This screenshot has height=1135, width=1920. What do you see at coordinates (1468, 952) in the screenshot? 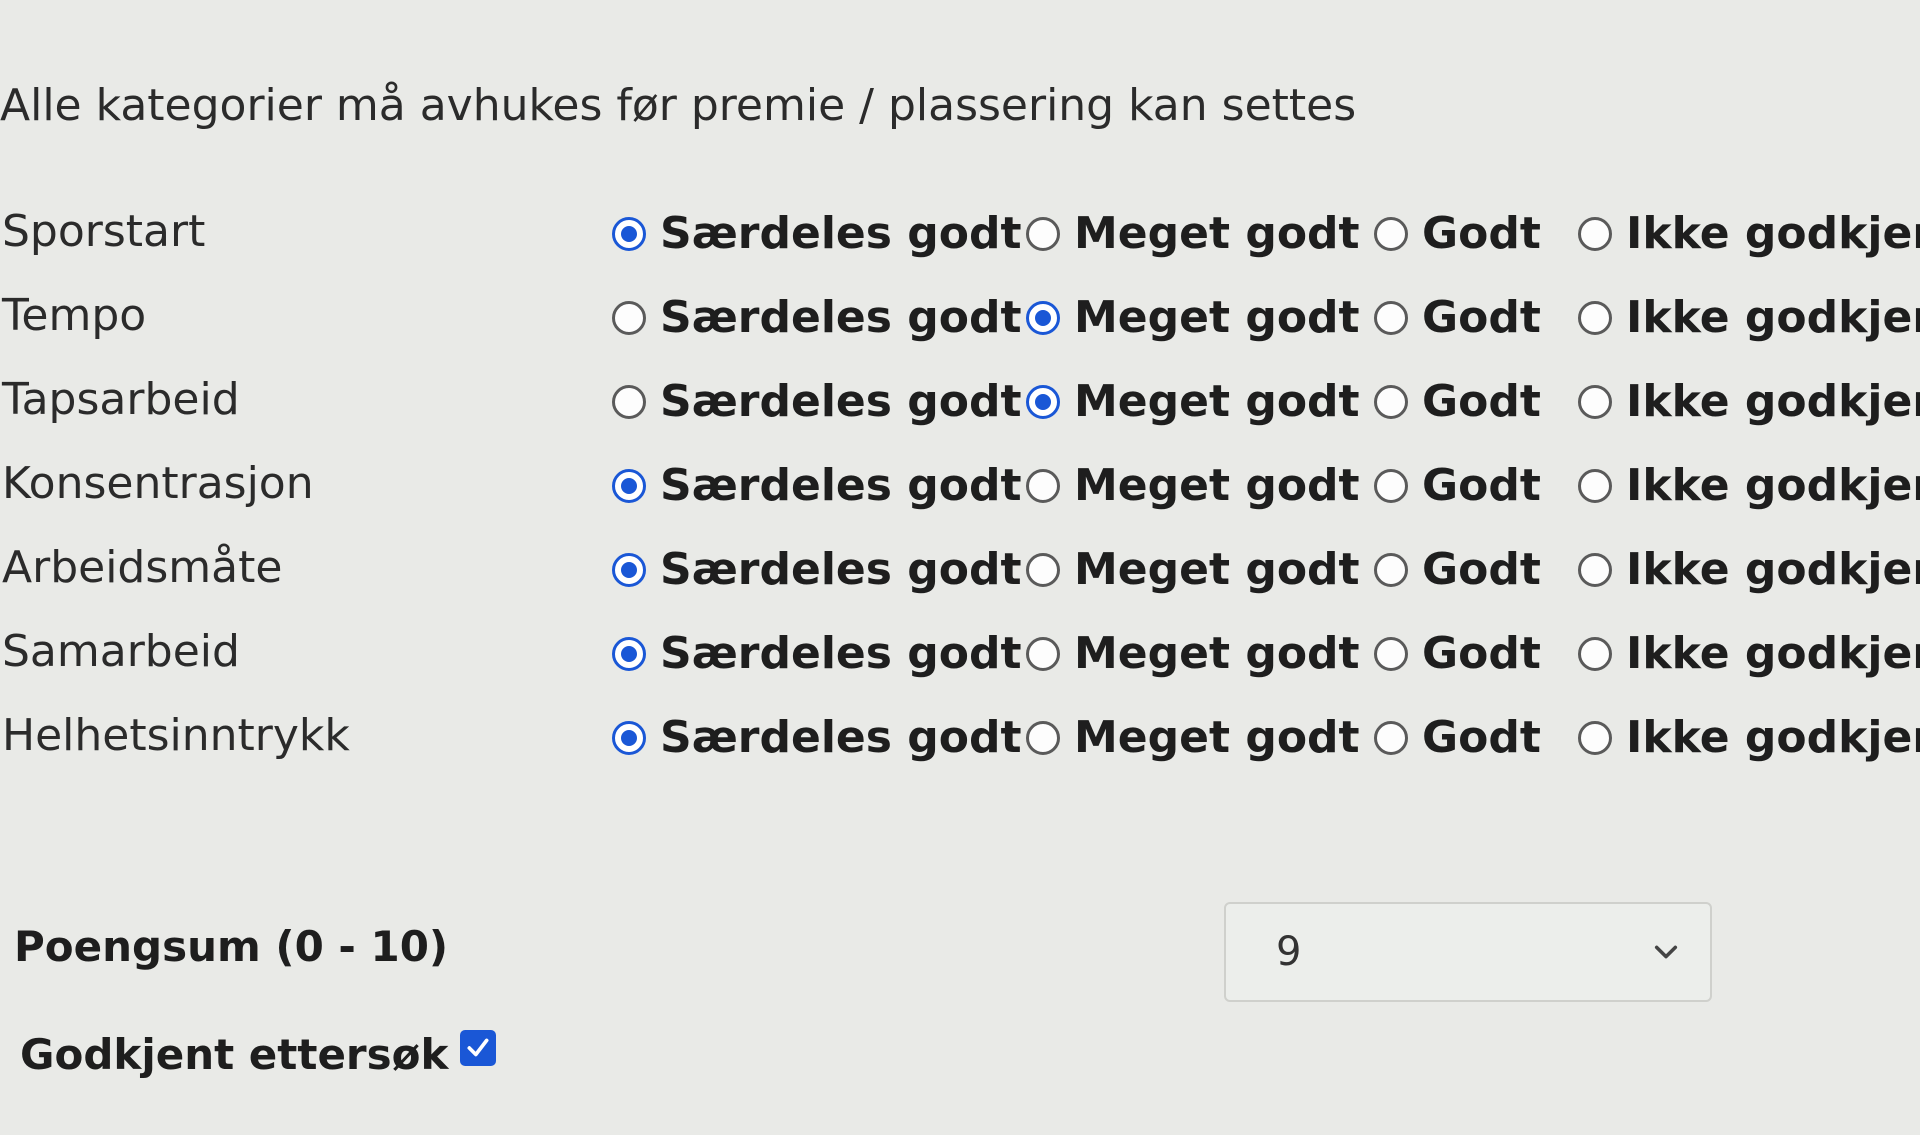
I see `score-select: 9` at bounding box center [1468, 952].